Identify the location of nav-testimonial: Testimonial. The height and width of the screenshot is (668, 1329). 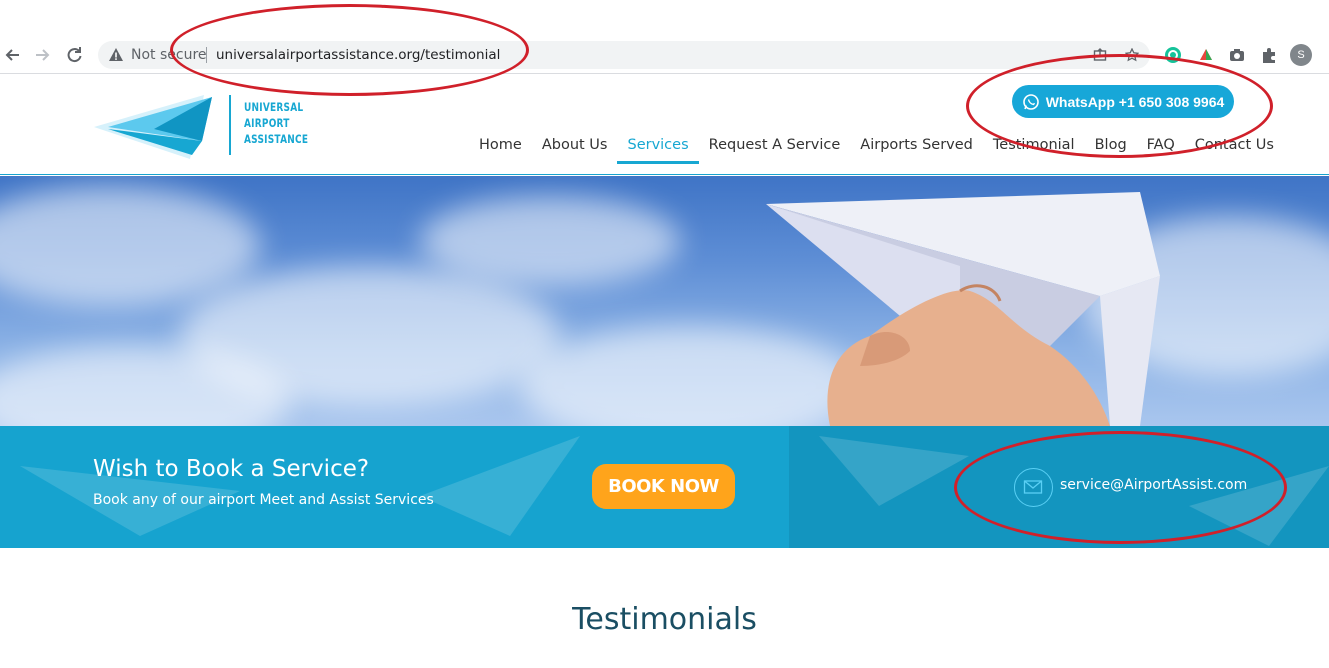
(1034, 148).